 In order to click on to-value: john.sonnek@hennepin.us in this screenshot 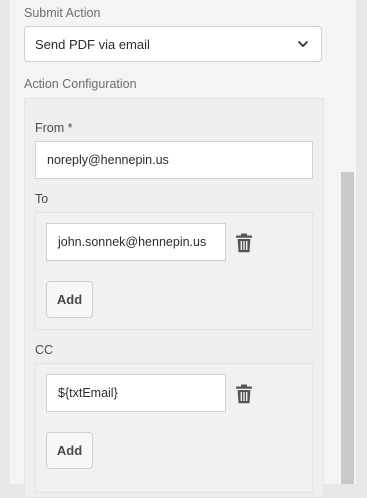, I will do `click(132, 242)`.